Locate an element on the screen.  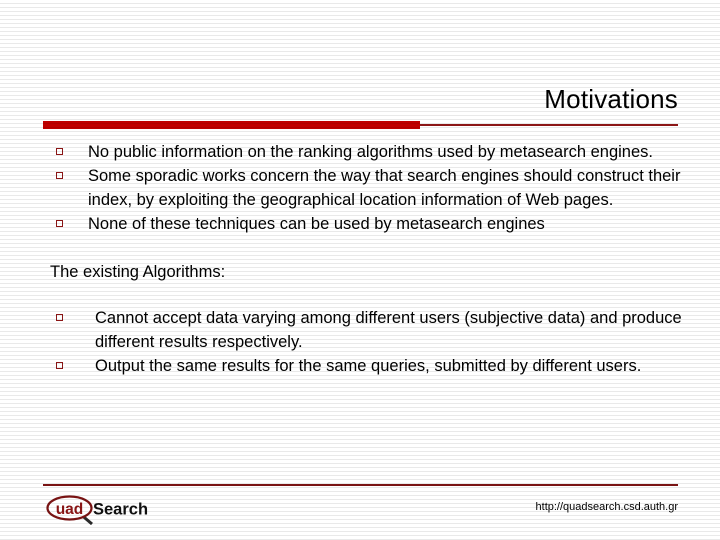
title-rule is located at coordinates (360, 125).